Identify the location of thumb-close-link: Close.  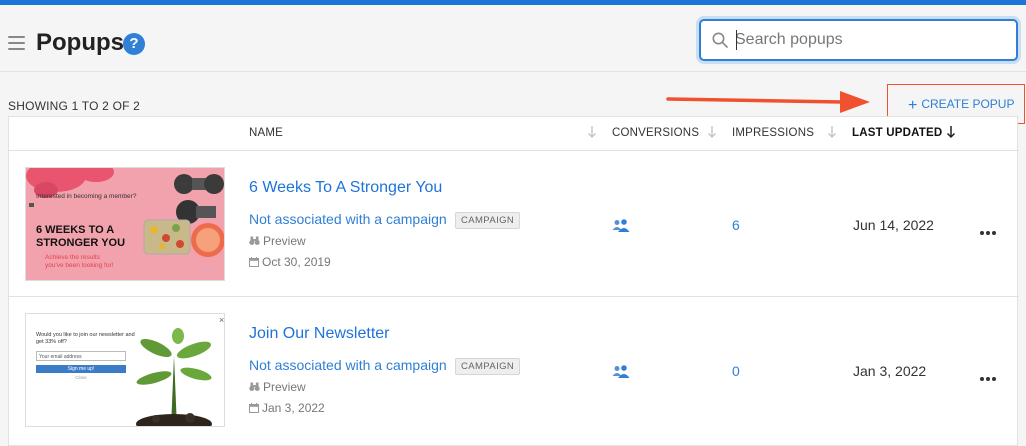
(81, 377).